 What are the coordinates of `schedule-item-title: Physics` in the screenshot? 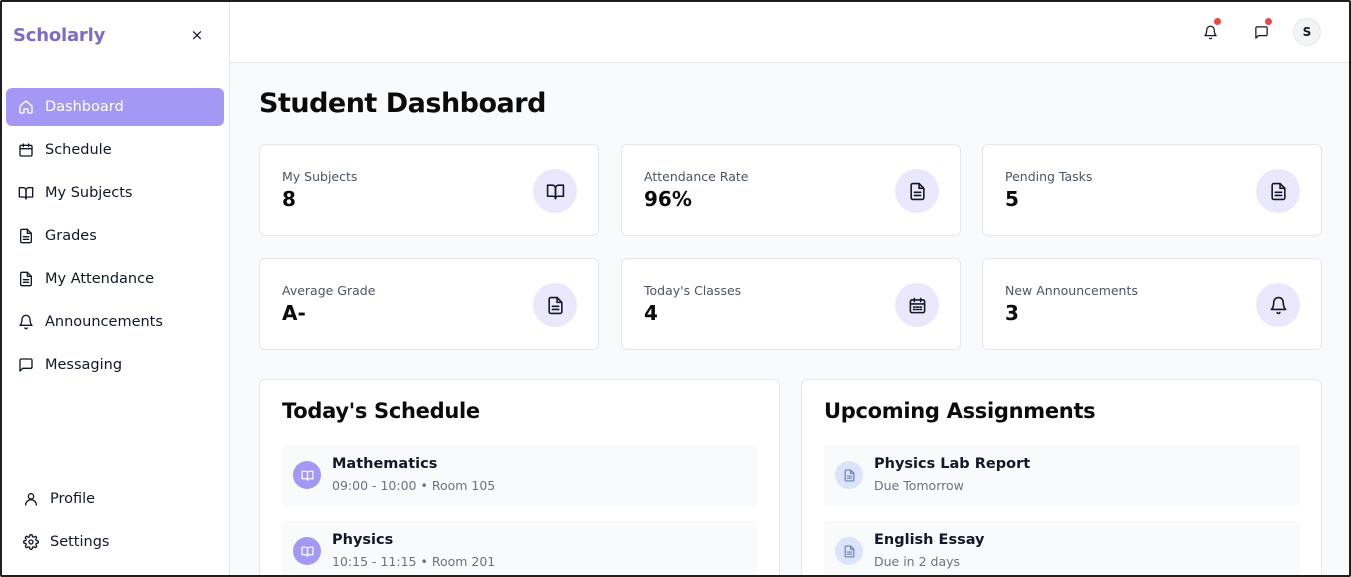 It's located at (363, 540).